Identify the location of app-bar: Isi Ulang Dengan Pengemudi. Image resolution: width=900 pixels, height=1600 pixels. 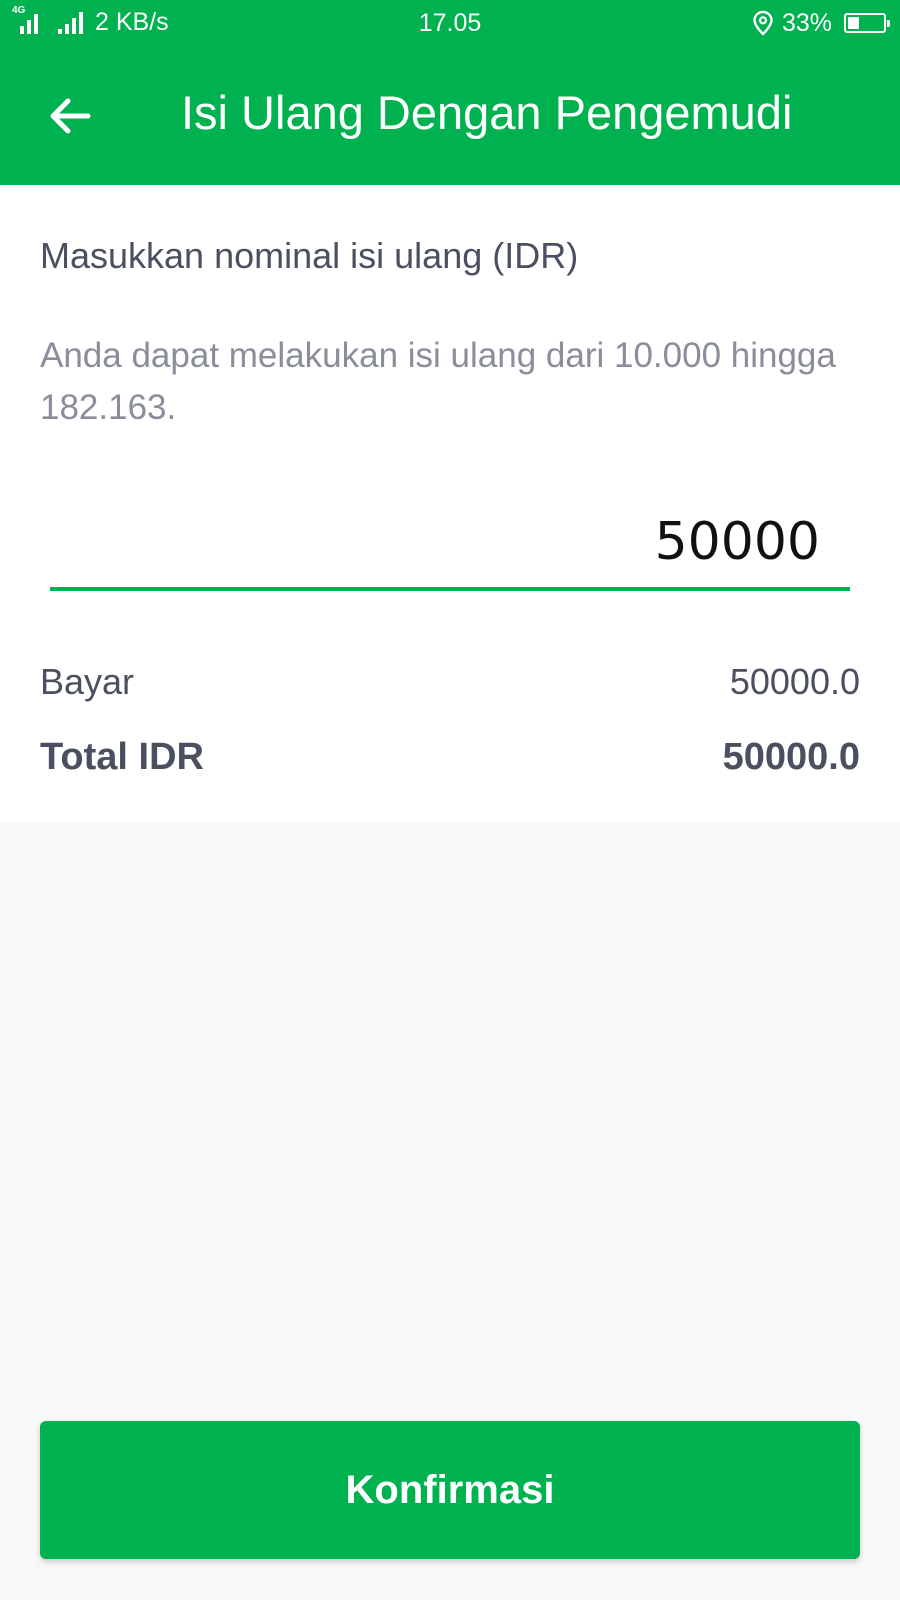
(450, 115).